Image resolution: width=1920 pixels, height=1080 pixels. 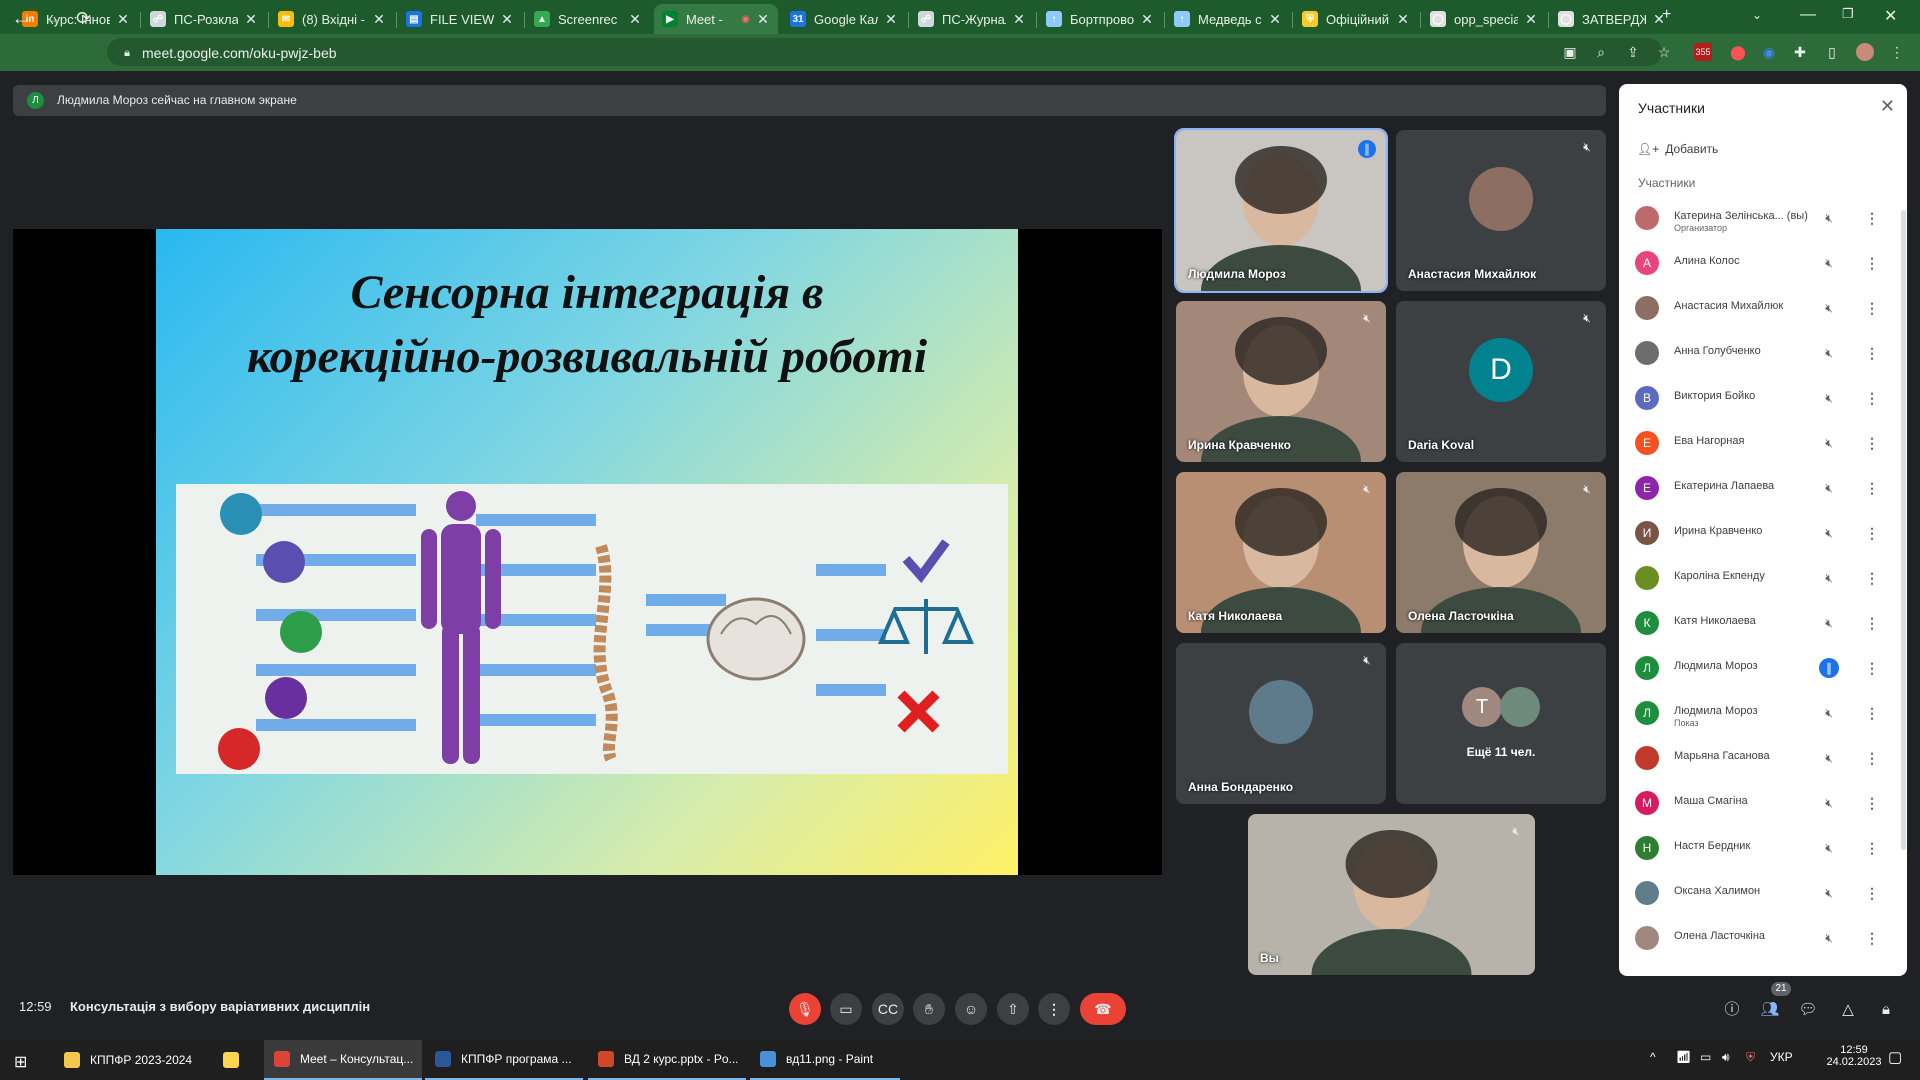 What do you see at coordinates (1484, 19) in the screenshot?
I see `browser-tab-11: ◯ opp_specia ✕` at bounding box center [1484, 19].